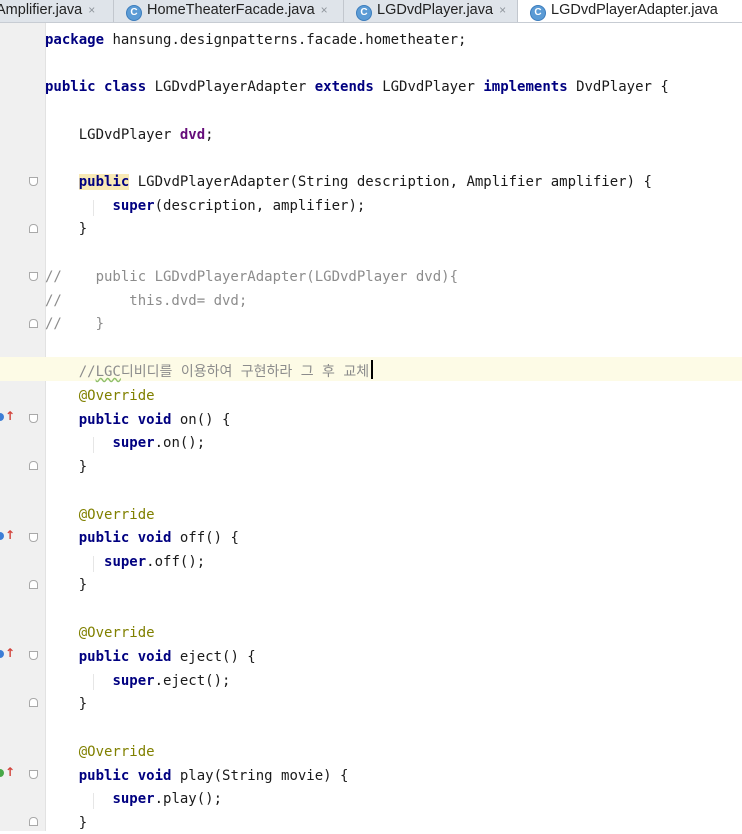 The height and width of the screenshot is (834, 742). What do you see at coordinates (634, 10) in the screenshot?
I see `tab-label: LGDvdPlayerAdapter.java` at bounding box center [634, 10].